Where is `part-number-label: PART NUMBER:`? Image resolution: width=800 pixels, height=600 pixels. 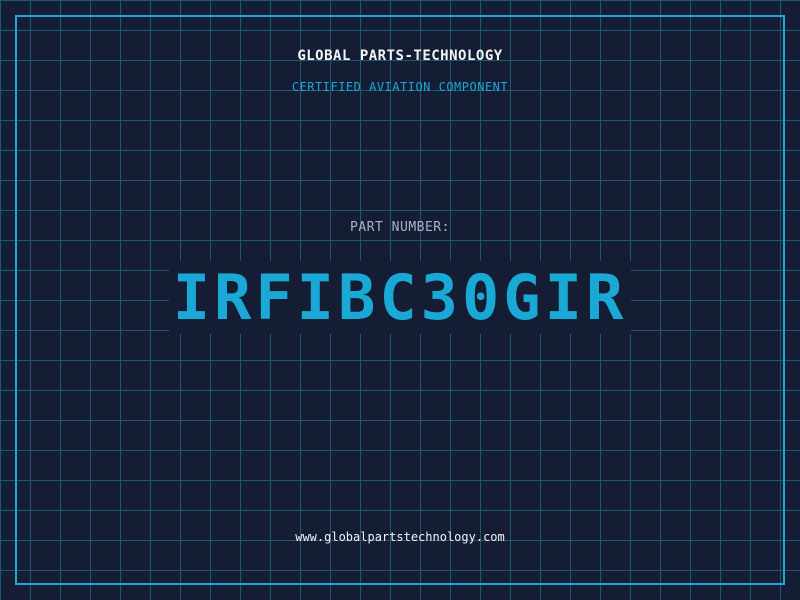
part-number-label: PART NUMBER: is located at coordinates (400, 227).